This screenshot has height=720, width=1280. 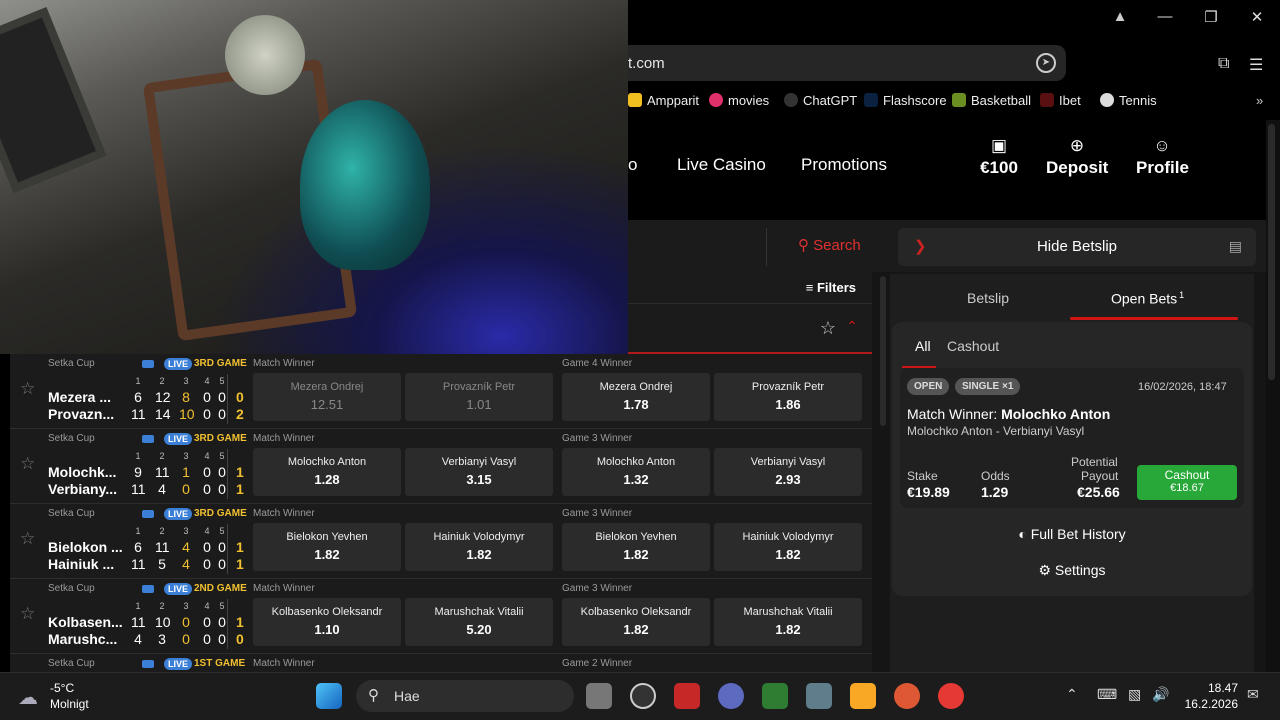 I want to click on set-score: 0, so click(x=207, y=622).